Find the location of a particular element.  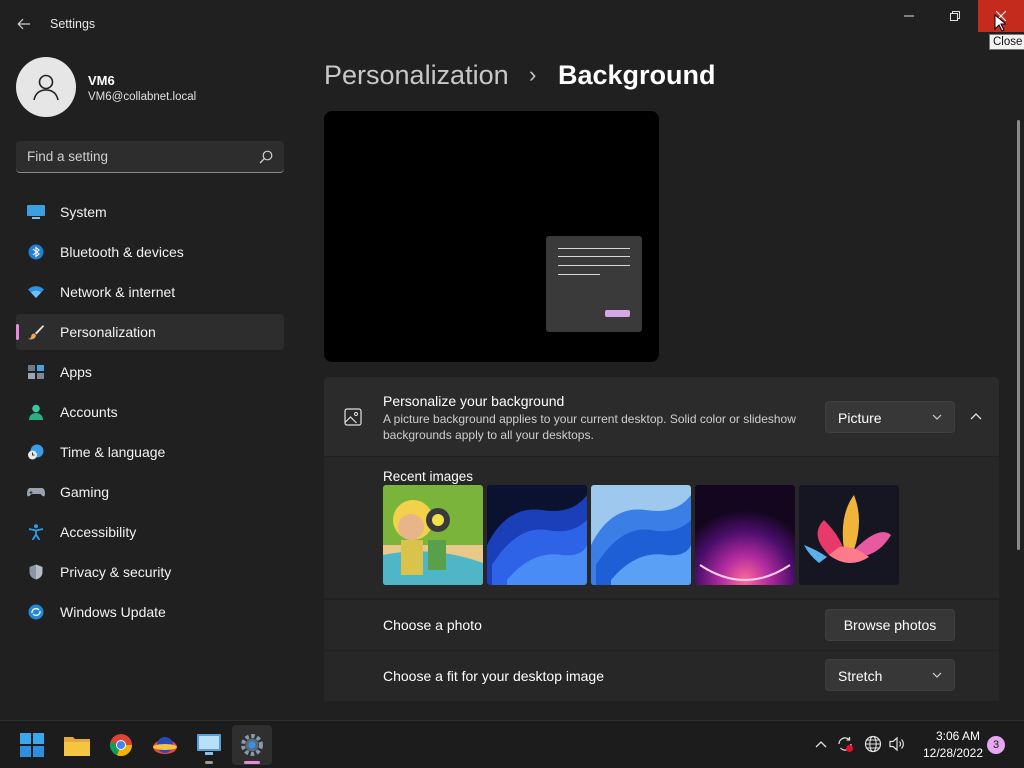

sidebar-item-label: Accounts is located at coordinates (89, 412).